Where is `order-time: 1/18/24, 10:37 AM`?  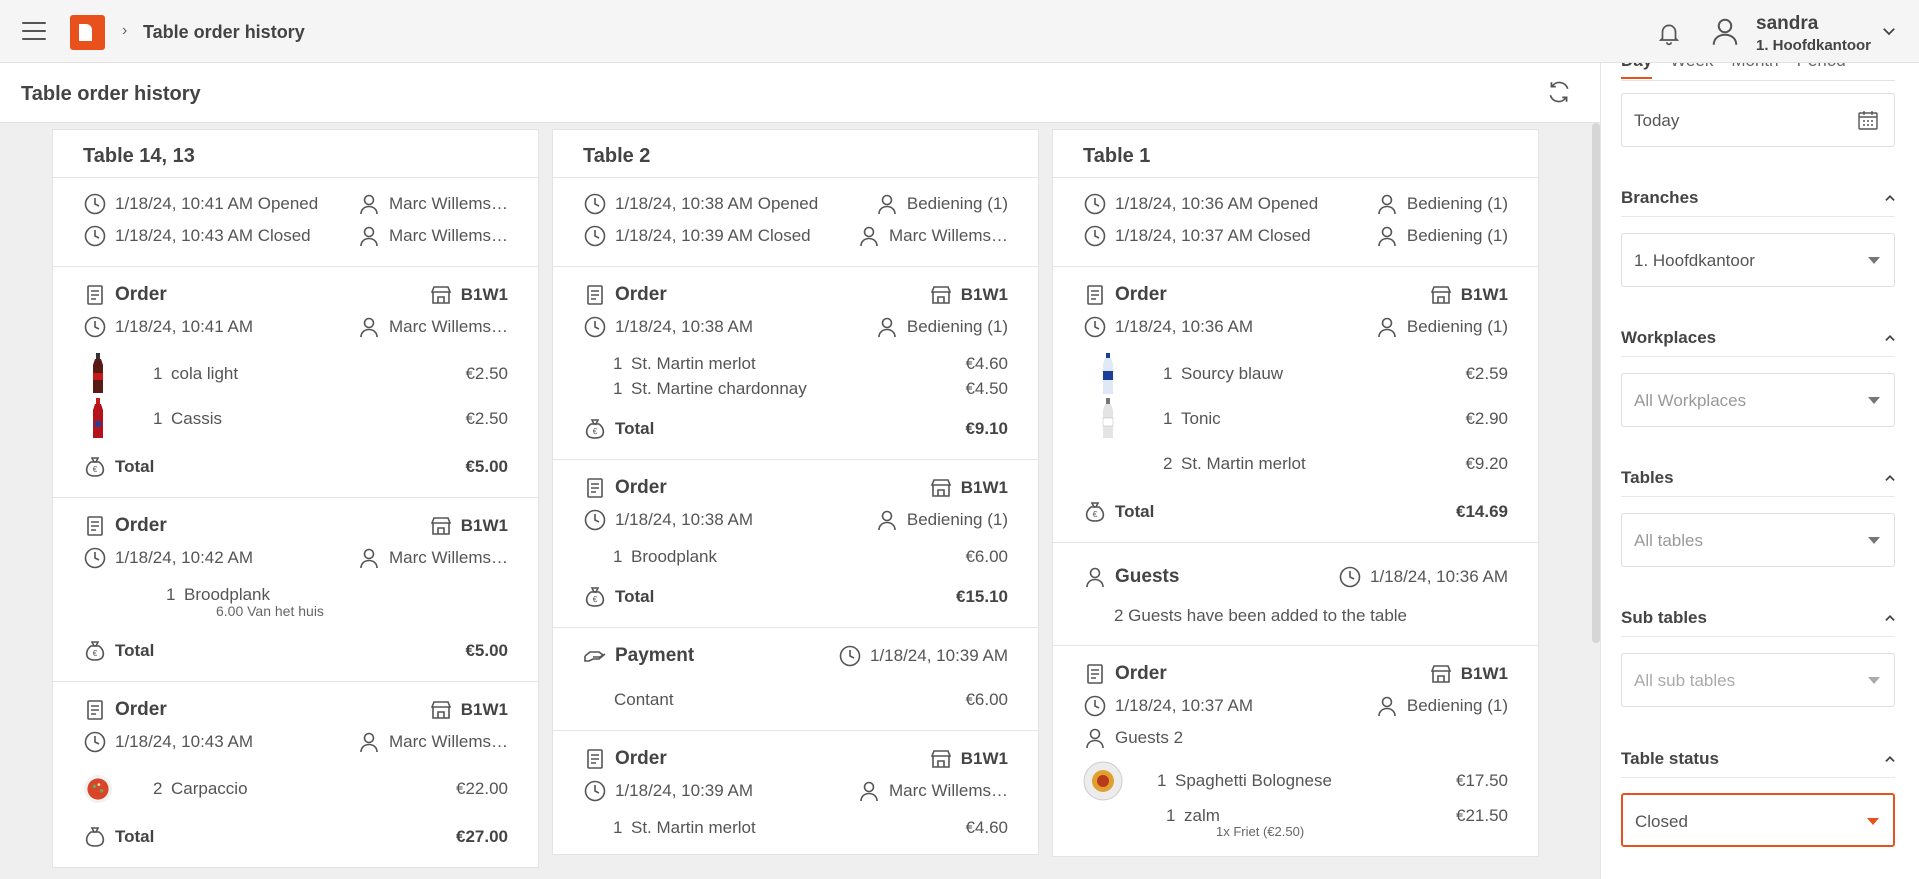
order-time: 1/18/24, 10:37 AM is located at coordinates (1184, 705).